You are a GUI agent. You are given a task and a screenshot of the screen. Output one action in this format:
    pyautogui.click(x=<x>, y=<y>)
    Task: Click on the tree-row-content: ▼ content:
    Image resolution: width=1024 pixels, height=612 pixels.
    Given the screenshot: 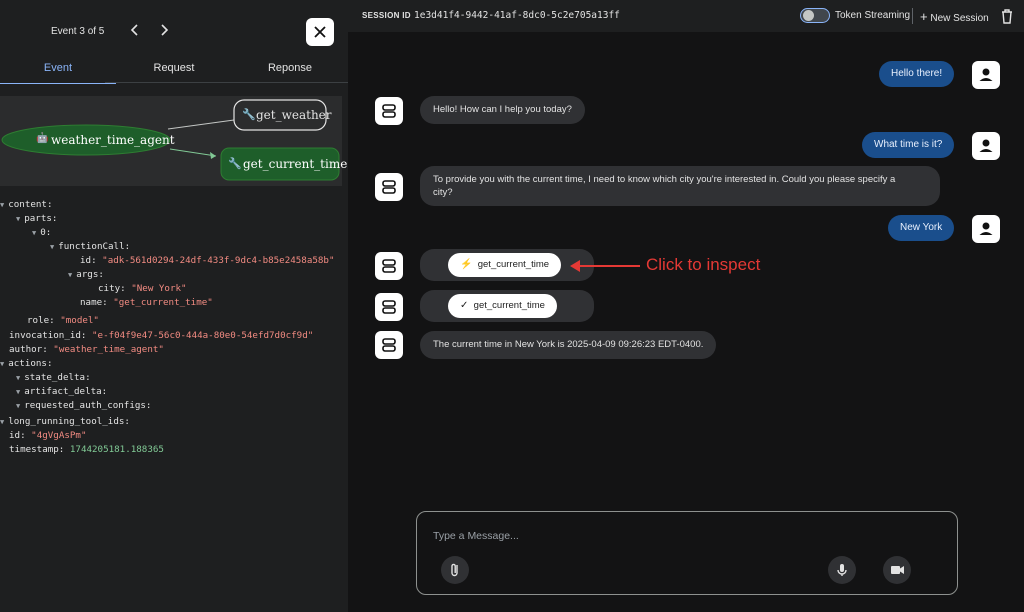 What is the action you would take?
    pyautogui.click(x=26, y=205)
    